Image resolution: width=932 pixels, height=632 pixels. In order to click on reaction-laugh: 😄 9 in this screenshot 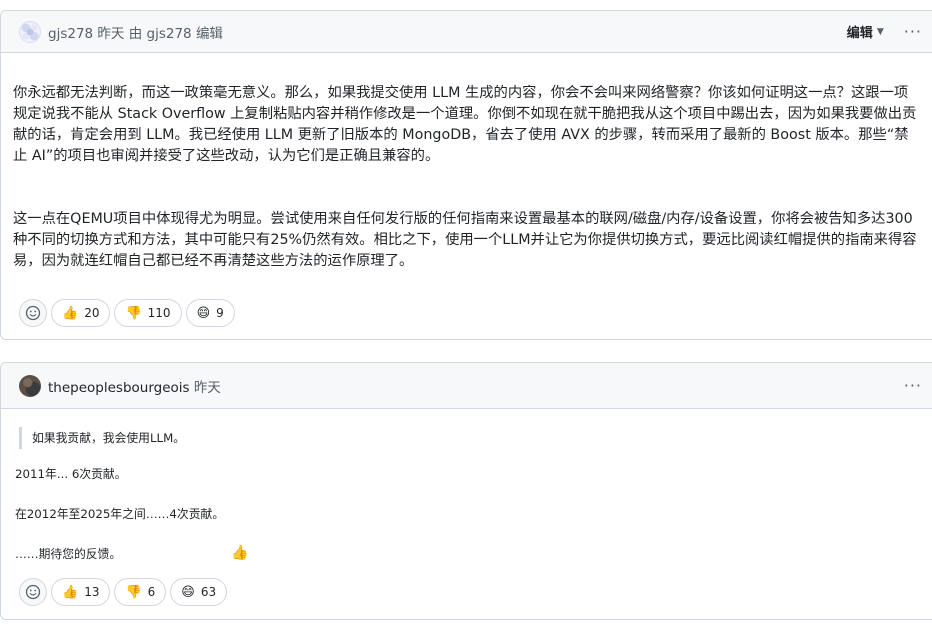, I will do `click(210, 313)`.